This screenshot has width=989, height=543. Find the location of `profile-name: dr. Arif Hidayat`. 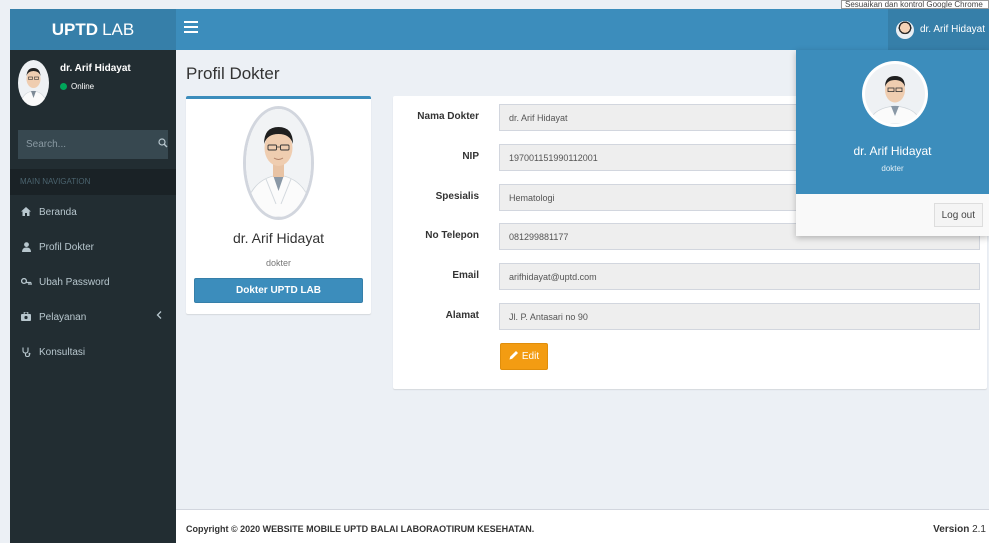

profile-name: dr. Arif Hidayat is located at coordinates (278, 238).